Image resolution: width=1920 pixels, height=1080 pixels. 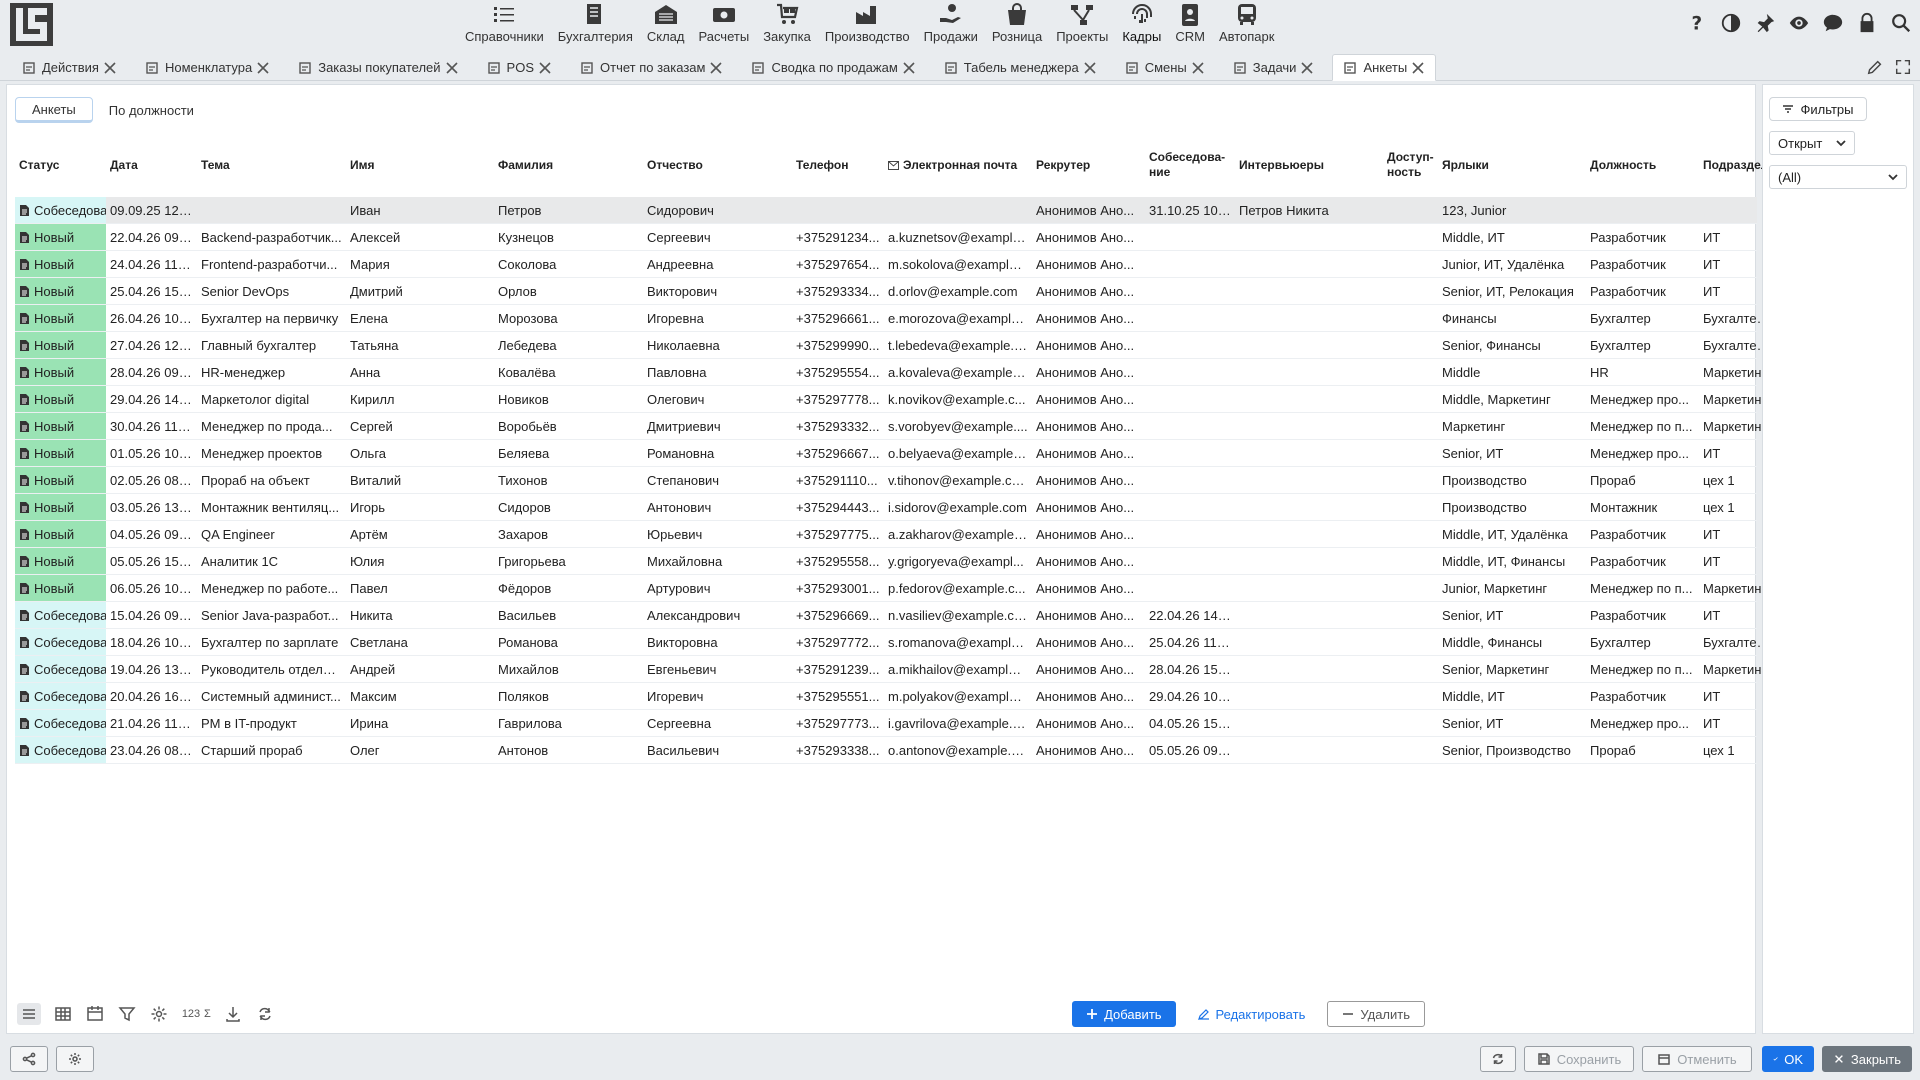 I want to click on module-warehouse: Склад, so click(x=666, y=25).